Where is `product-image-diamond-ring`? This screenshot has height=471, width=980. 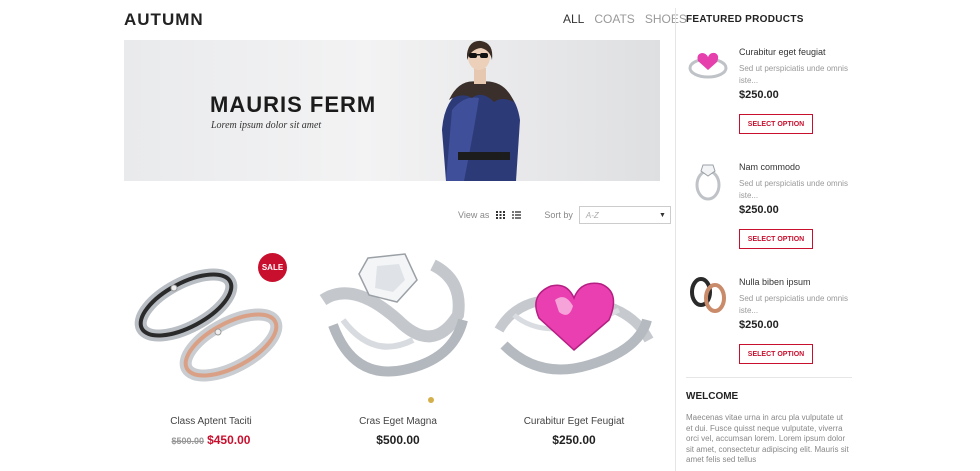
product-image-diamond-ring is located at coordinates (393, 328).